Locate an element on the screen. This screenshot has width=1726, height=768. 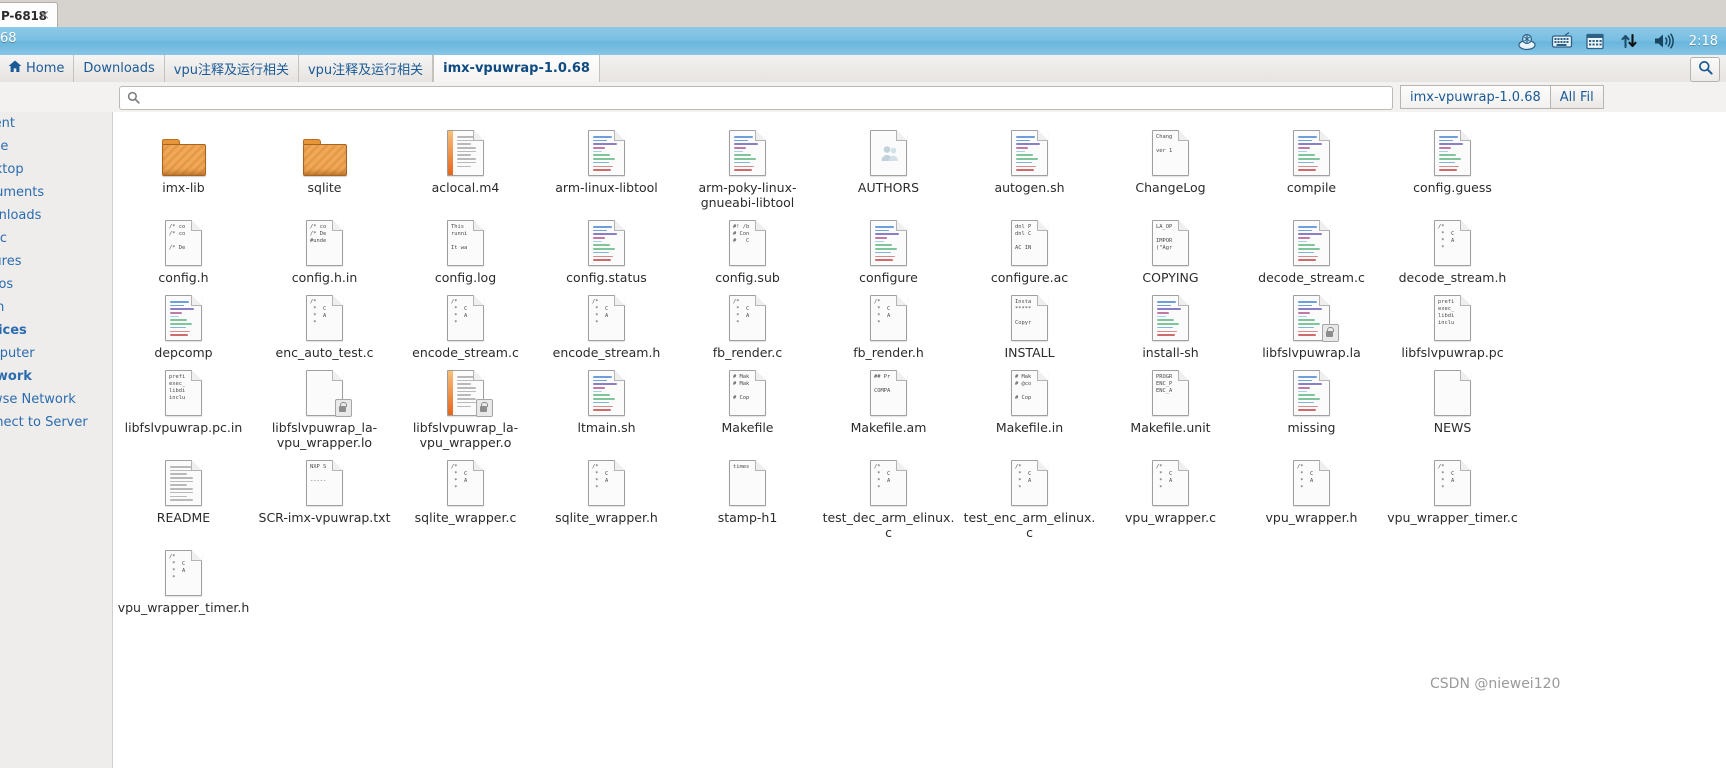
breadcrumb-vpu-notes-2: vpu注释及运行相关 is located at coordinates (366, 68).